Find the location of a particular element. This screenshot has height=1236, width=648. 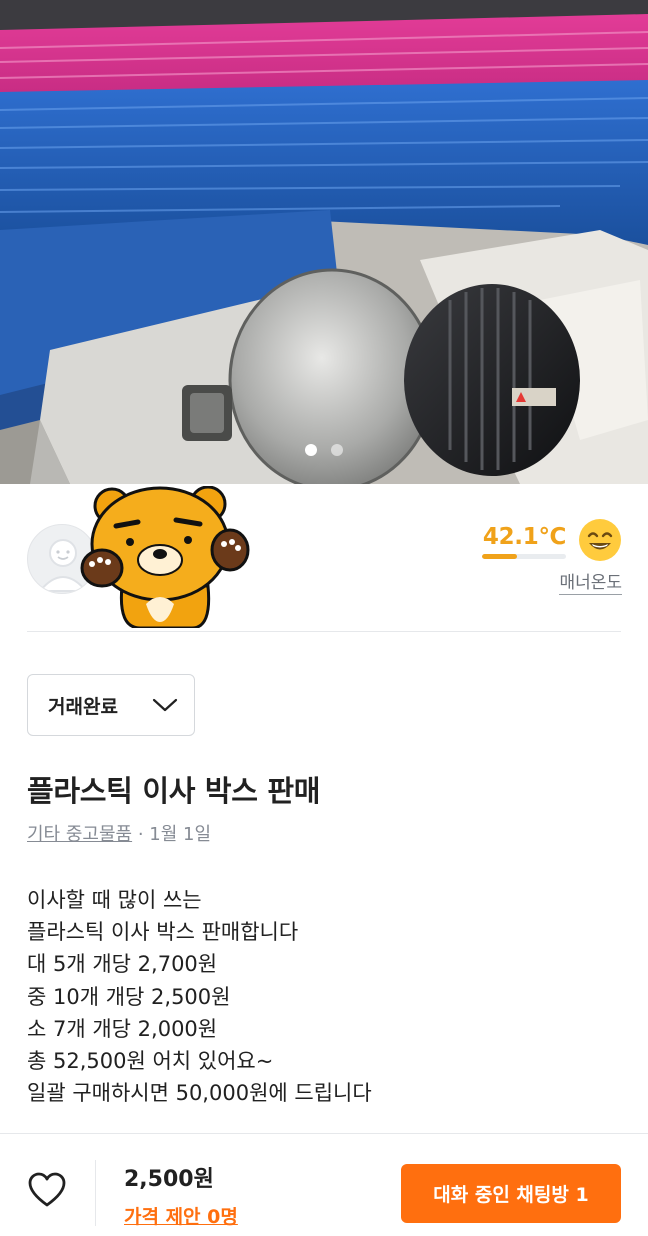

post-title: 플라스틱 이사 박스 판매 is located at coordinates (174, 791).